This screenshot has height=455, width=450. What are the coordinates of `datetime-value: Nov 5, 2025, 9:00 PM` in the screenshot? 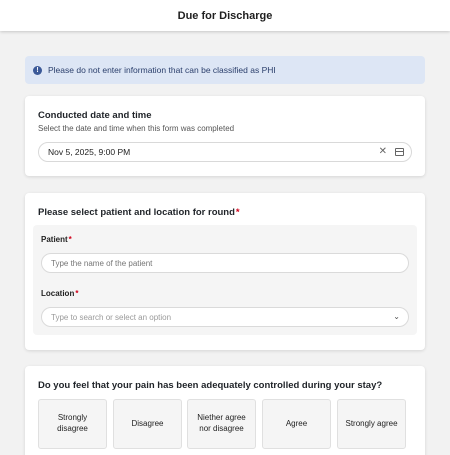 It's located at (89, 152).